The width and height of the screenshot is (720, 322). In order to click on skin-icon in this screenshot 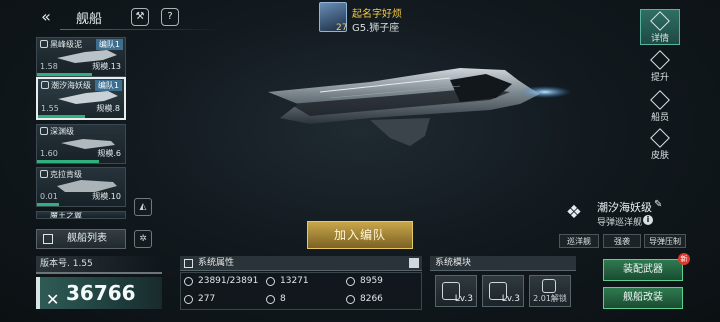, I will do `click(660, 138)`.